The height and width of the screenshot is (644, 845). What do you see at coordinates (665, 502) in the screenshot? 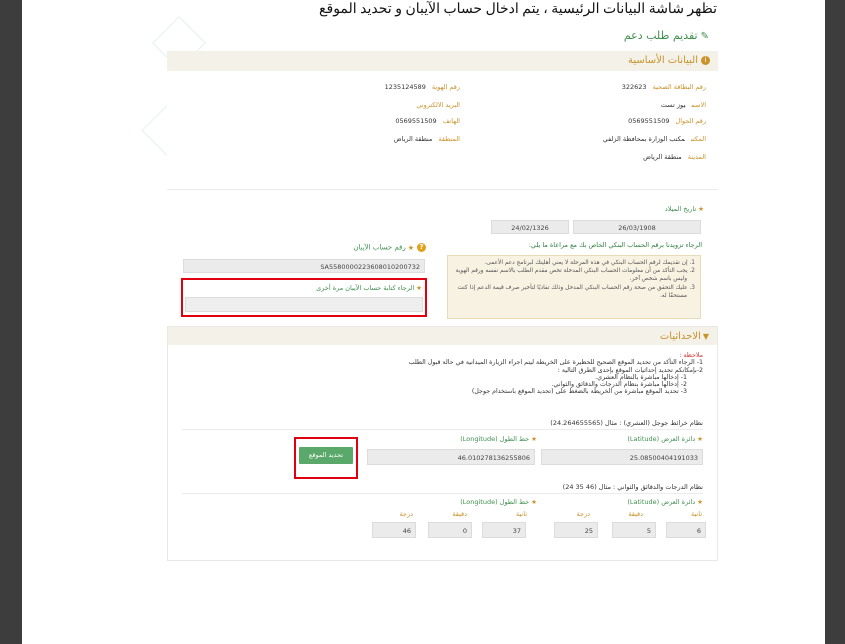
I see `latitude-dms-label: ★دائرة العرض (Latitude)` at bounding box center [665, 502].